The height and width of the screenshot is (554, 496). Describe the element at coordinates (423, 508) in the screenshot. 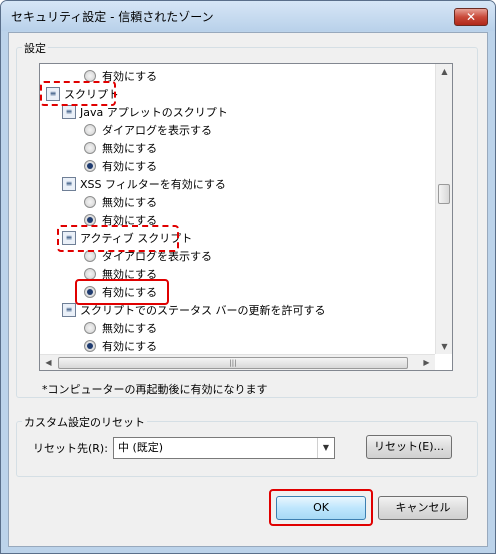

I see `cancel-button: キャンセル` at that location.